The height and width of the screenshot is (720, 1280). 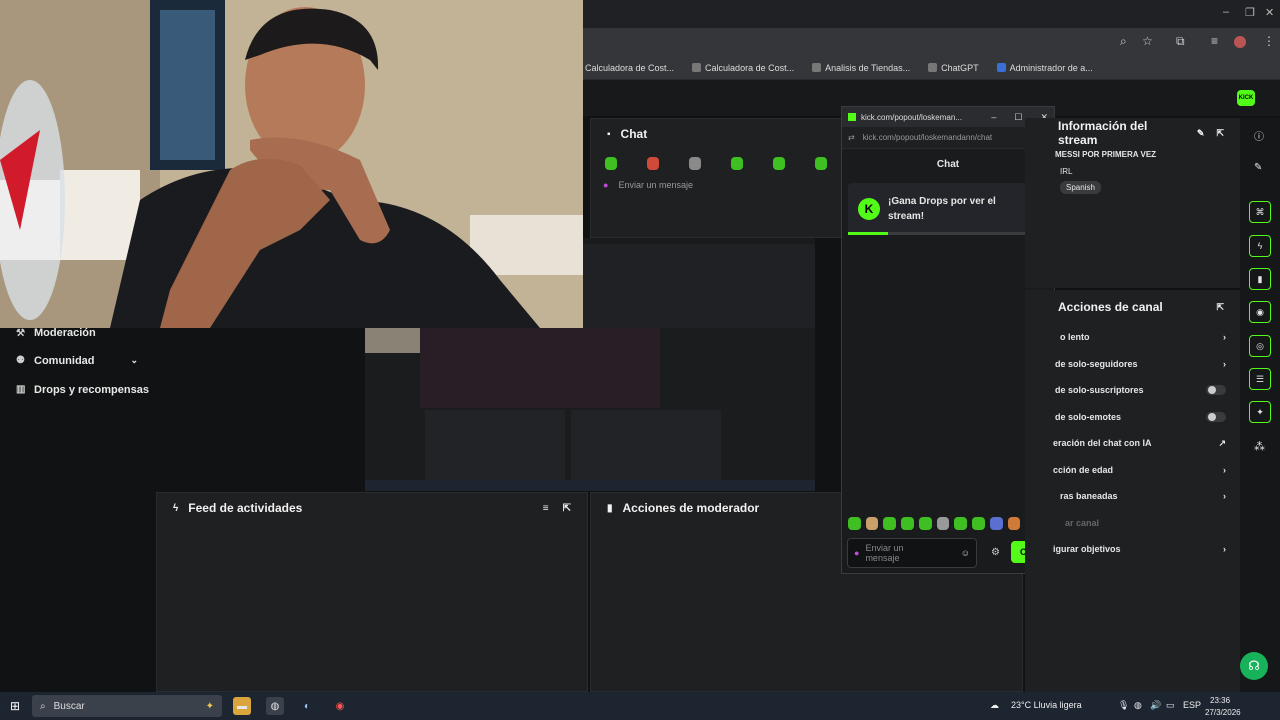 I want to click on sidebar-item-drops: ▥ Drops y recompensas, so click(x=77, y=389).